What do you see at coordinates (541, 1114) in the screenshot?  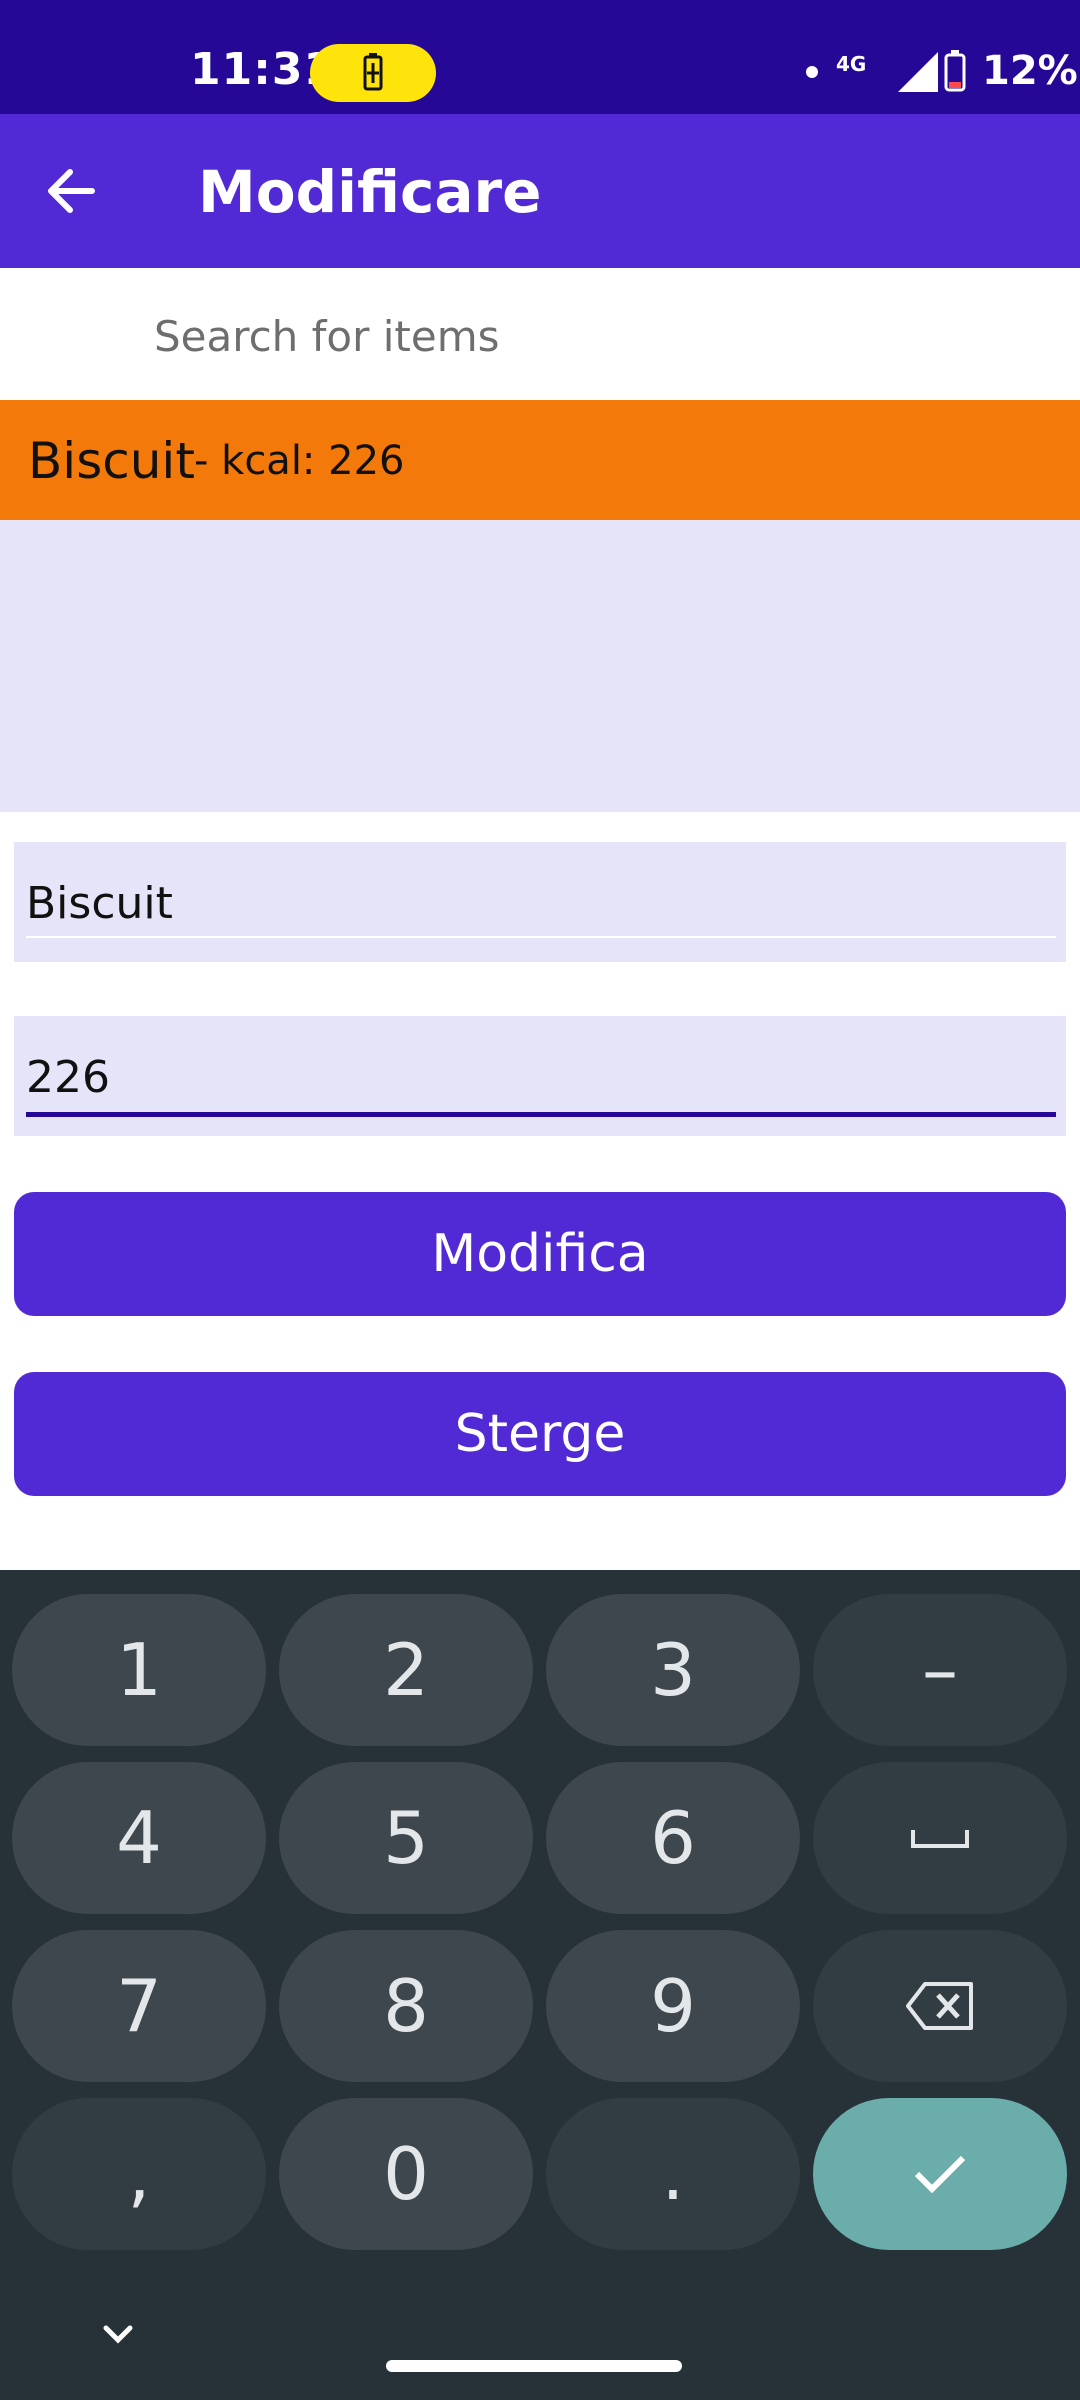 I see `kcal-field-underline` at bounding box center [541, 1114].